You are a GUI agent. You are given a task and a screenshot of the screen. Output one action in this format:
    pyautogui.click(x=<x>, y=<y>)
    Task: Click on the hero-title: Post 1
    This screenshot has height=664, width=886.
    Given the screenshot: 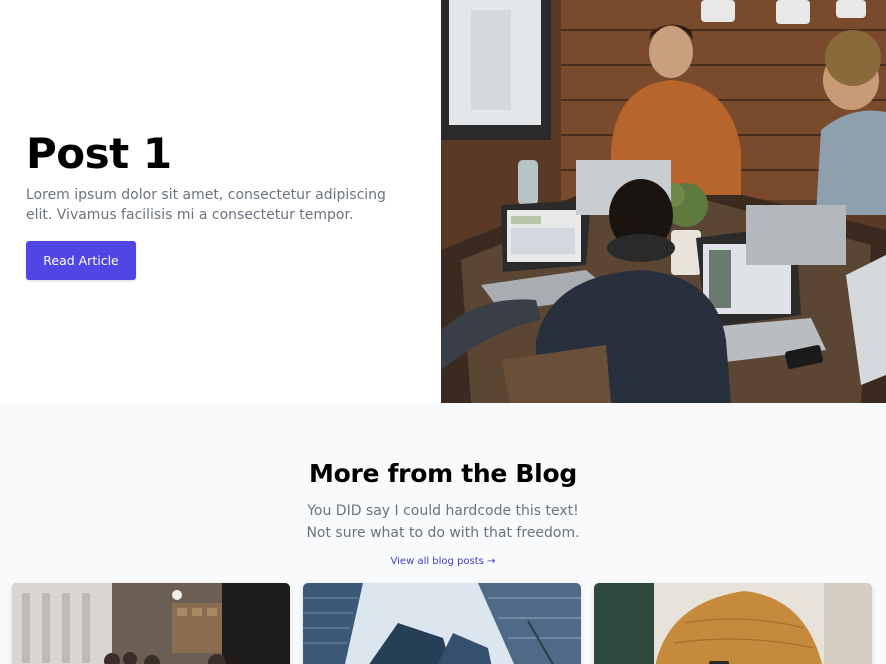 What is the action you would take?
    pyautogui.click(x=99, y=153)
    